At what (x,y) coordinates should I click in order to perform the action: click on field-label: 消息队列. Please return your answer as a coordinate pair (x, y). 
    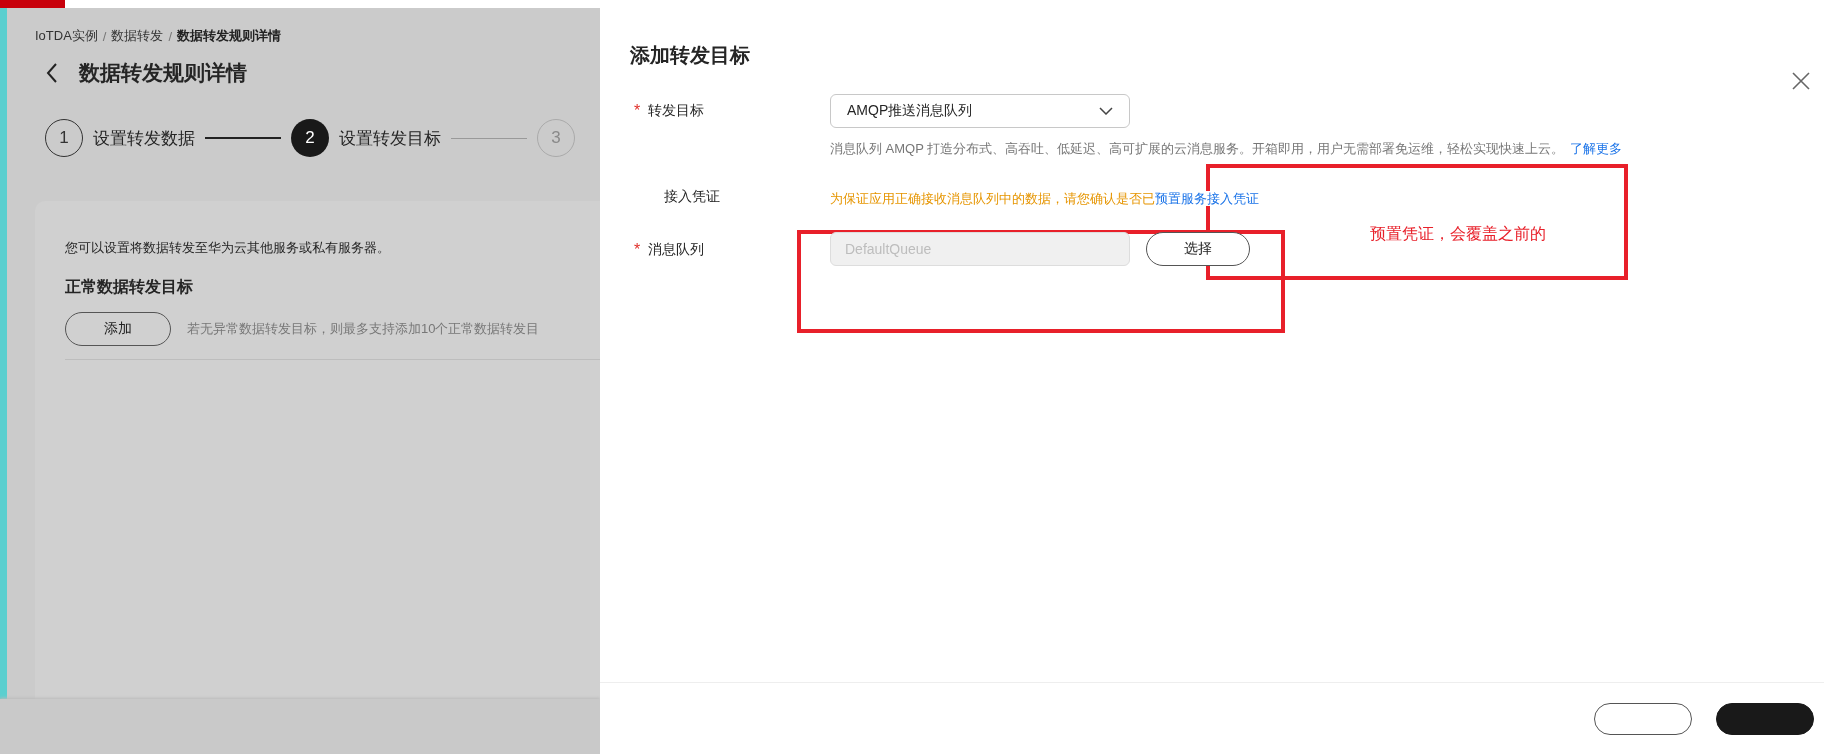
    Looking at the image, I should click on (676, 250).